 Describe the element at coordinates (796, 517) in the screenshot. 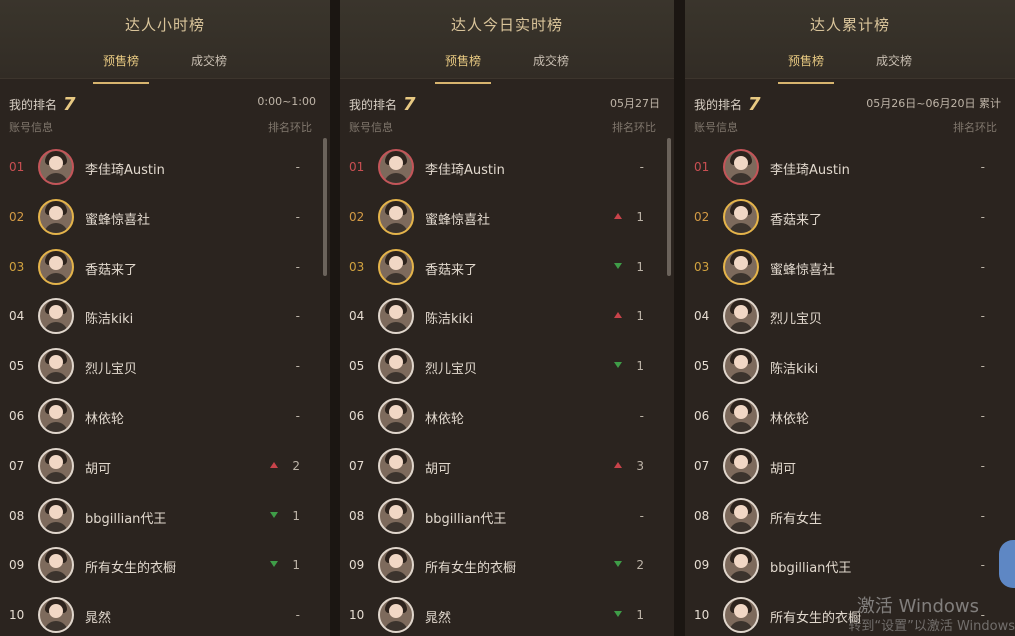

I see `streamer-name: 所有女生` at that location.